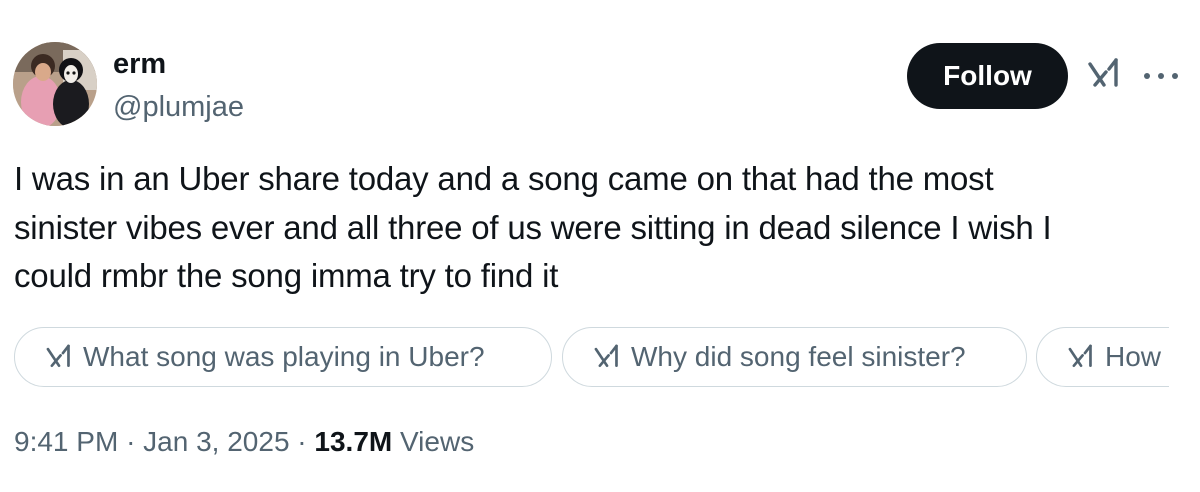  Describe the element at coordinates (178, 86) in the screenshot. I see `user-info: erm @plumjae` at that location.